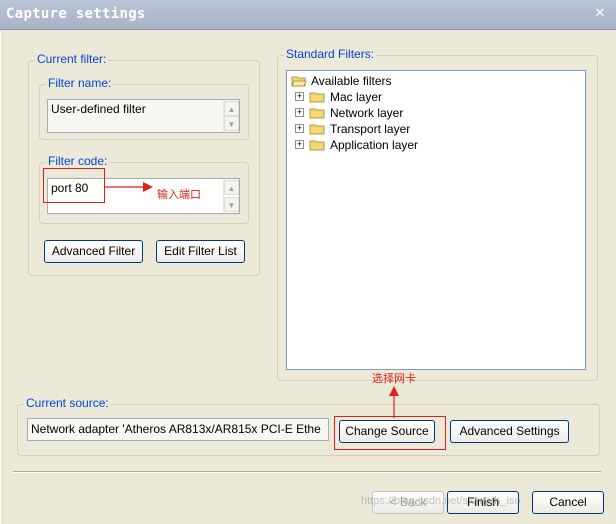  Describe the element at coordinates (600, 14) in the screenshot. I see `close-icon: ✕` at that location.